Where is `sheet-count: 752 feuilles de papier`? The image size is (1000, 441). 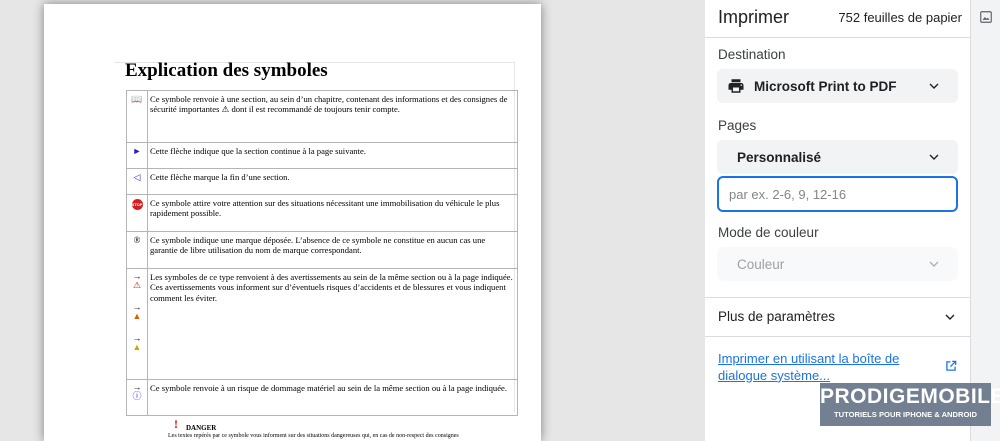
sheet-count: 752 feuilles de papier is located at coordinates (900, 17).